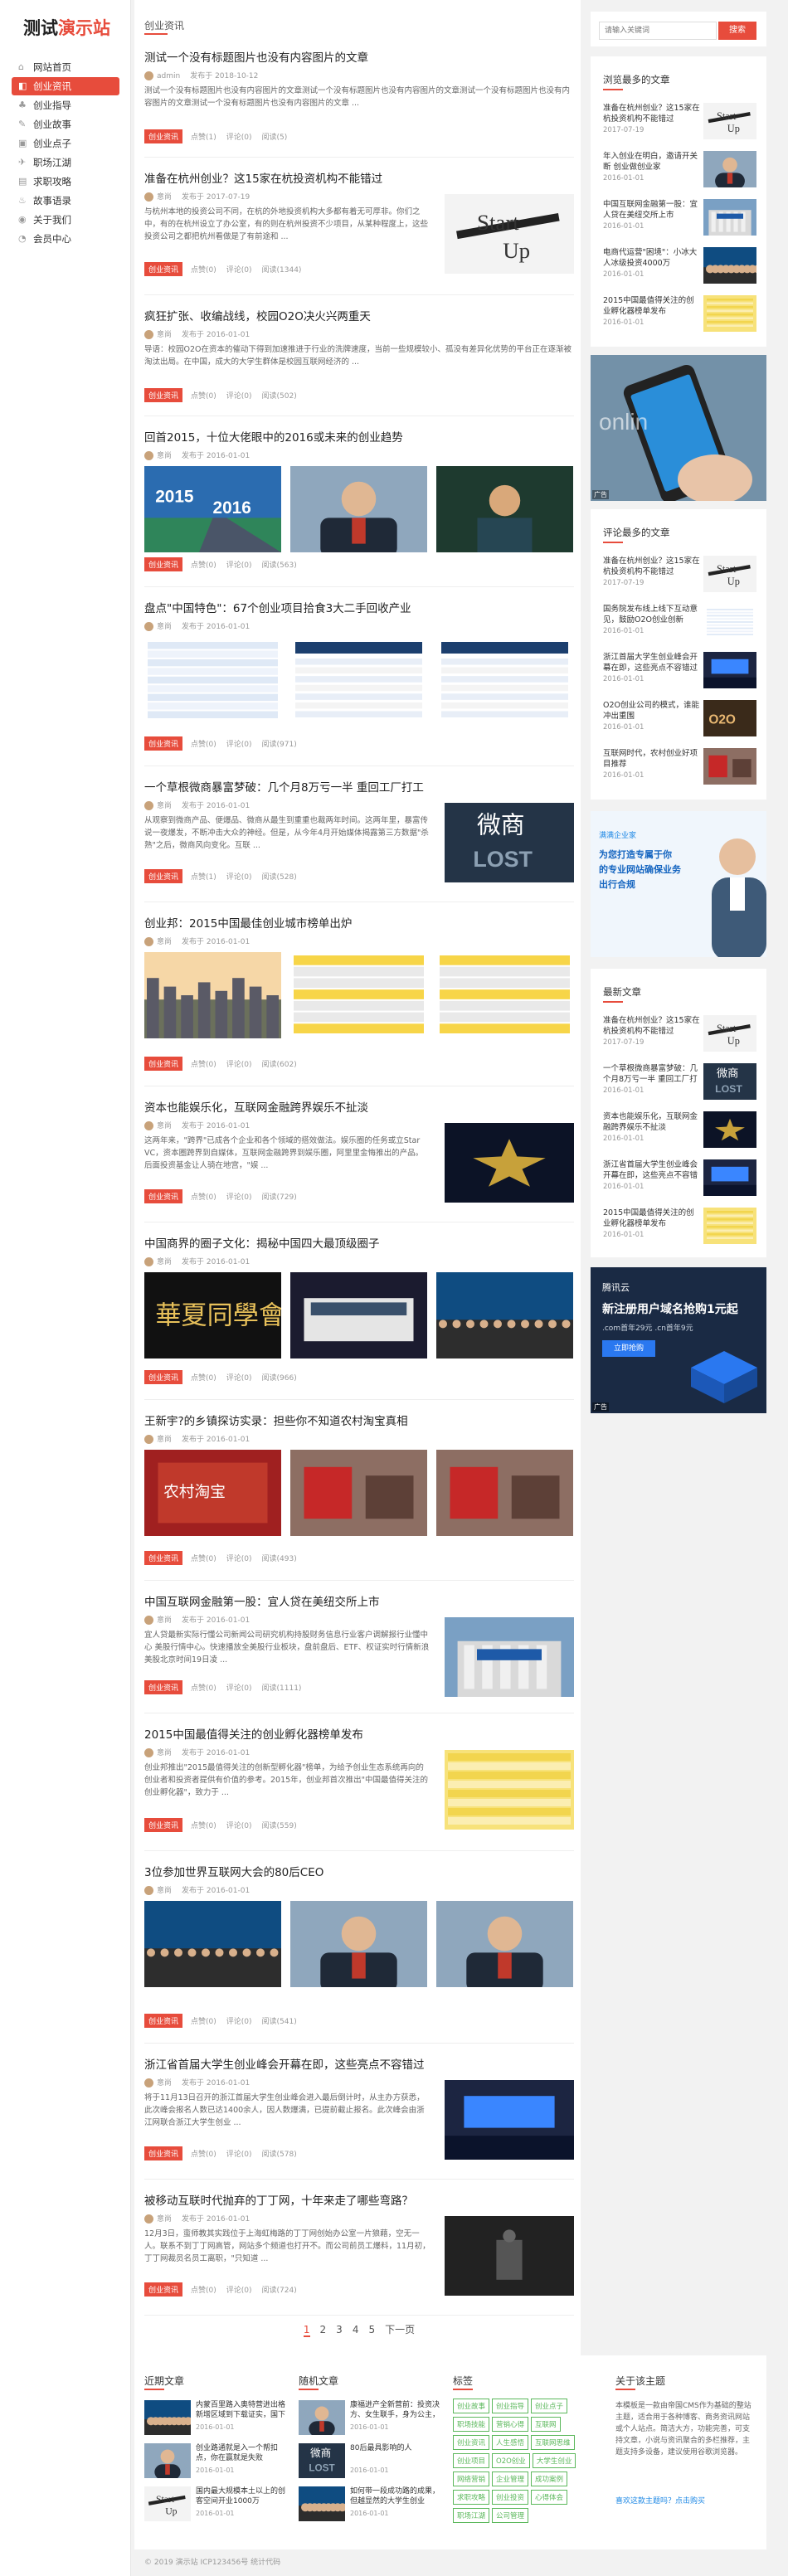 This screenshot has width=788, height=2576. What do you see at coordinates (471, 2516) in the screenshot?
I see `tag-link: 职场江湖` at bounding box center [471, 2516].